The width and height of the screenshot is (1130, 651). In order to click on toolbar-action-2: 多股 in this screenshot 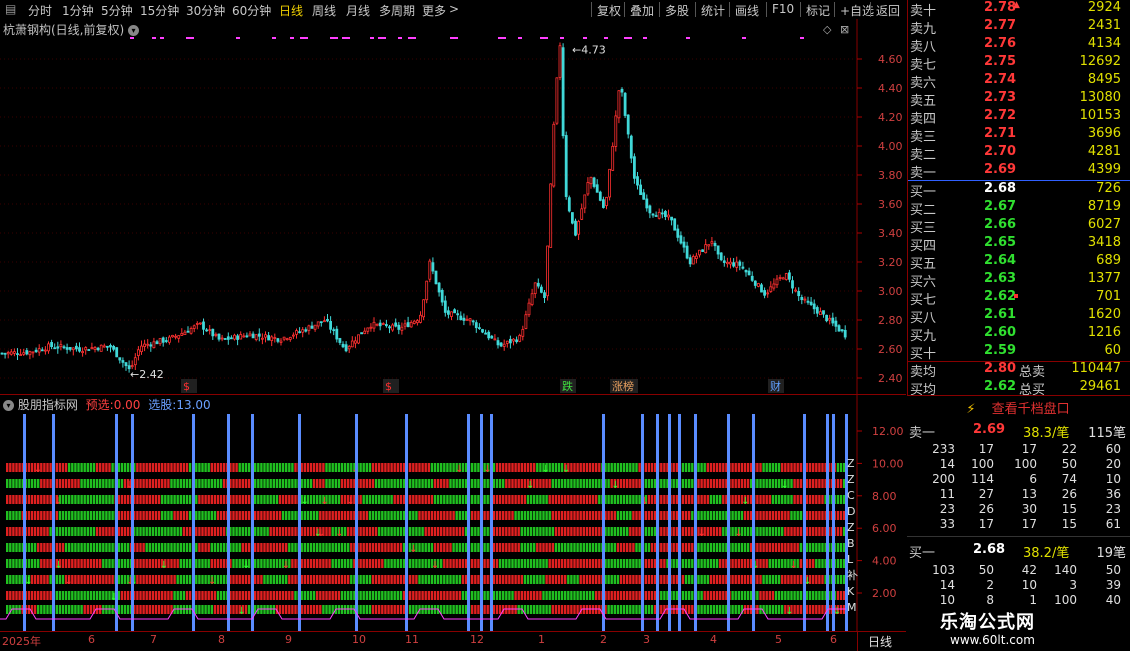, I will do `click(677, 10)`.